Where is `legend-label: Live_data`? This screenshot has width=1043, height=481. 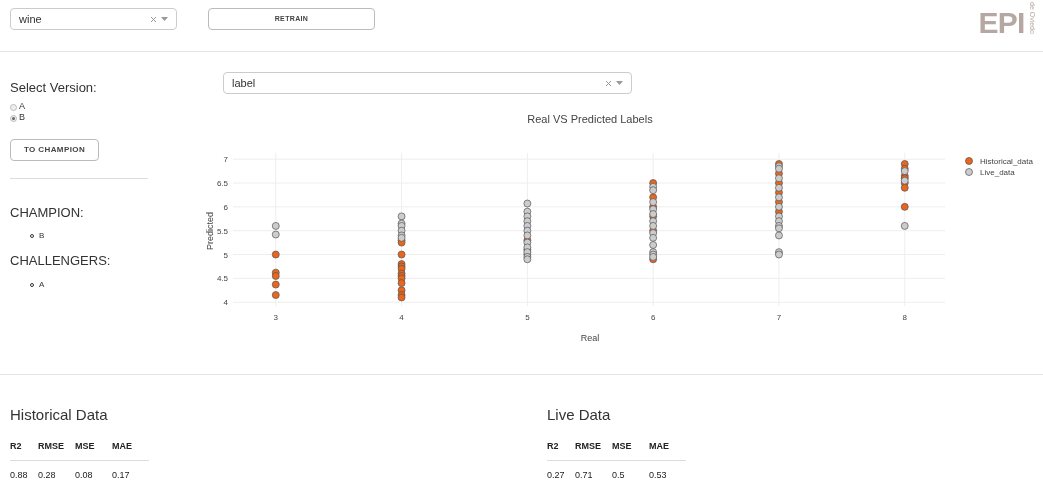
legend-label: Live_data is located at coordinates (997, 172).